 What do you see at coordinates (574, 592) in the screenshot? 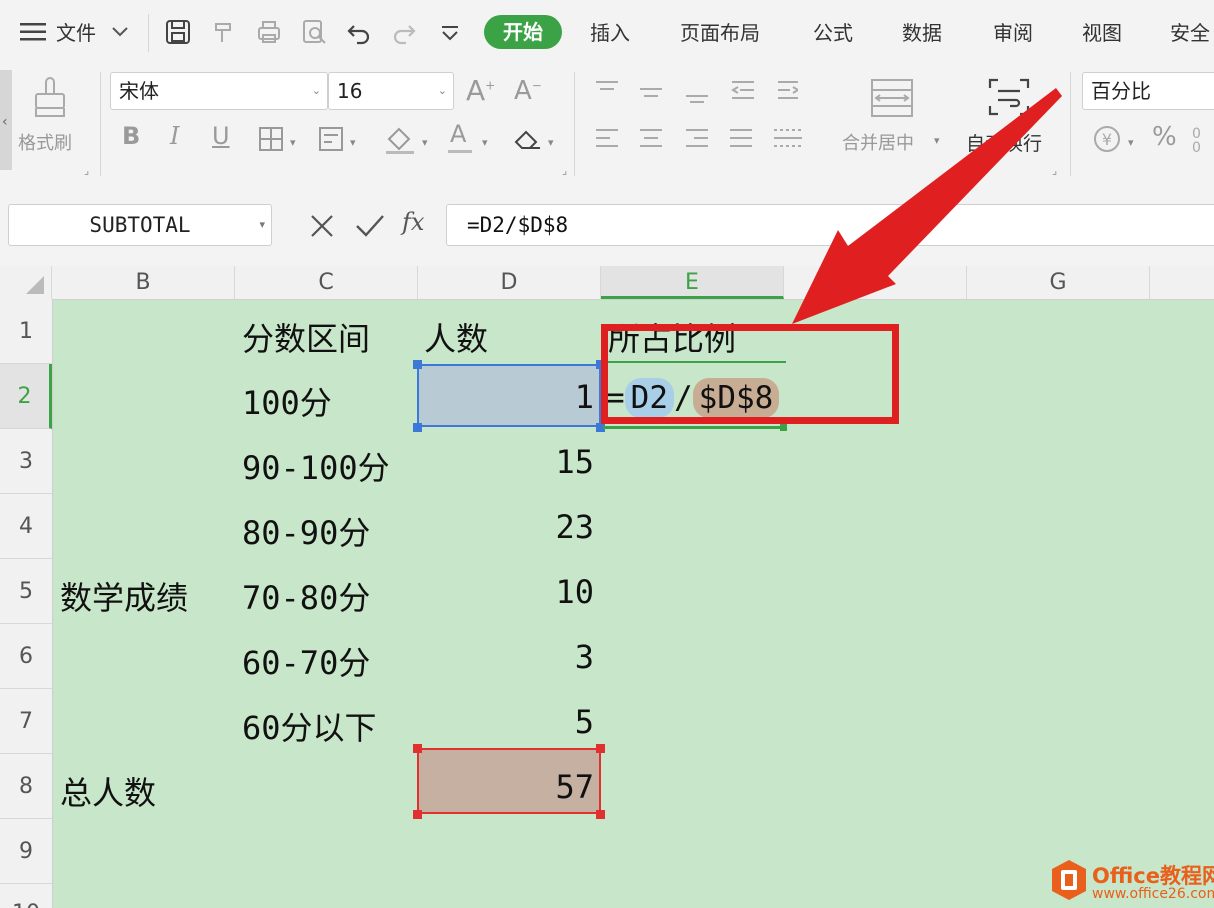
I see `cell-d5: 10` at bounding box center [574, 592].